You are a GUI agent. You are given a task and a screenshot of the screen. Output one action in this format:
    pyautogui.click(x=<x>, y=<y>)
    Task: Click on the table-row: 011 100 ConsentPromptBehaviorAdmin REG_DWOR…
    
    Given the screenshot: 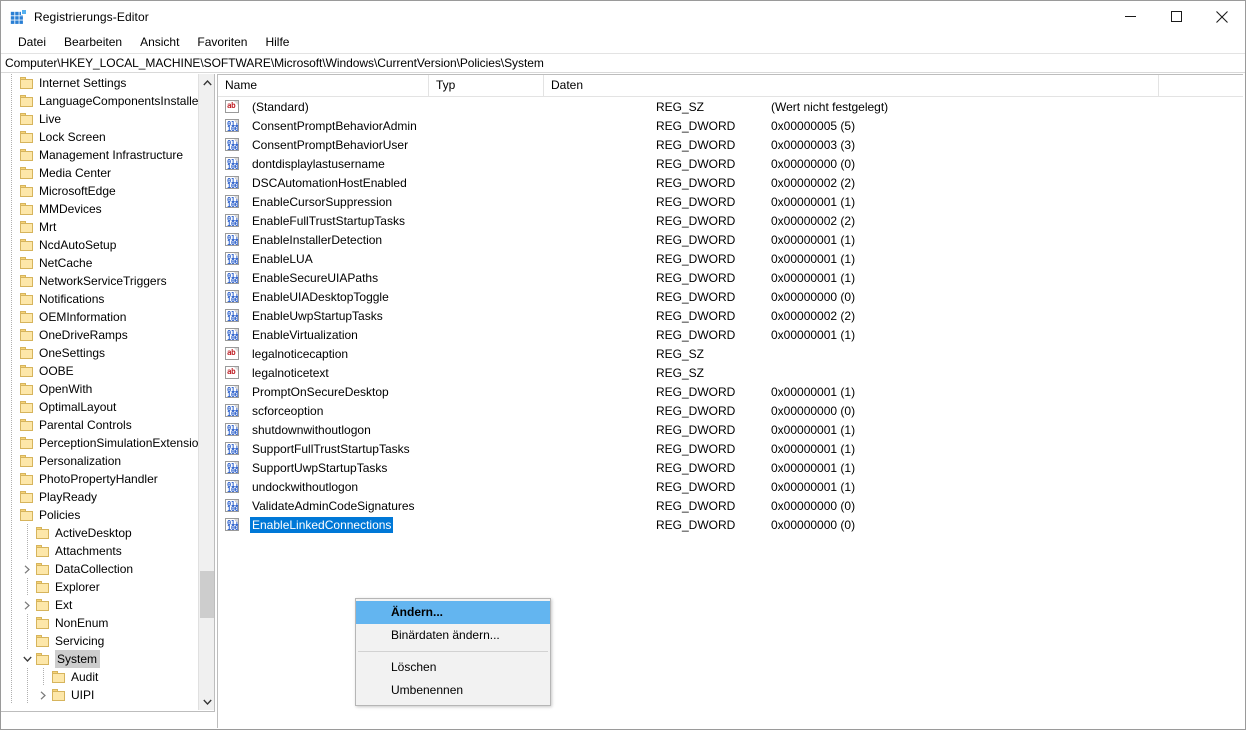 What is the action you would take?
    pyautogui.click(x=730, y=125)
    